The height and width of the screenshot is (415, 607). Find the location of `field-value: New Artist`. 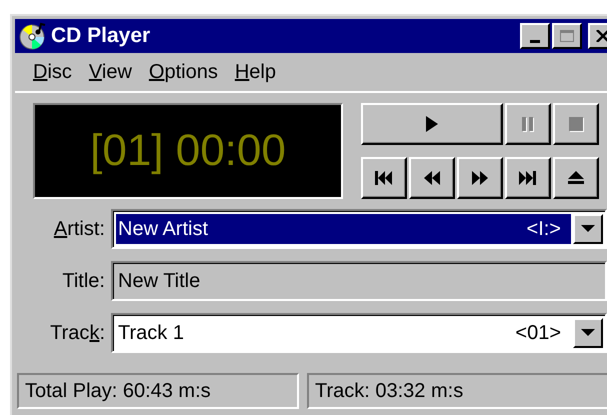

field-value: New Artist is located at coordinates (163, 229).